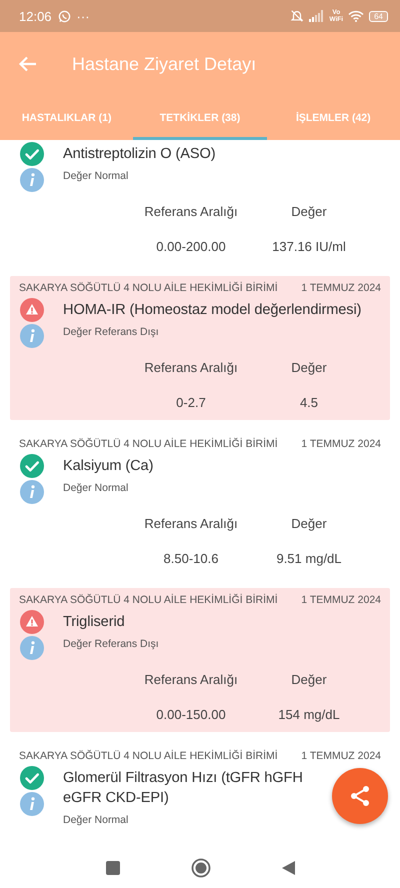 The image size is (400, 888). Describe the element at coordinates (94, 622) in the screenshot. I see `test-name: Trigliserid` at that location.